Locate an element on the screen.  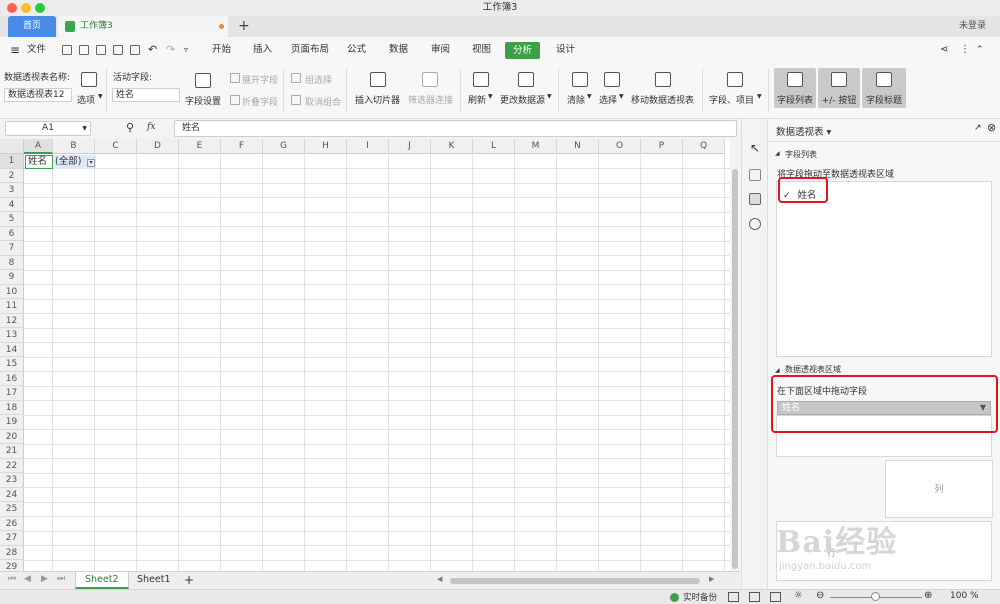
row-header-28: 28 is located at coordinates (12, 552).